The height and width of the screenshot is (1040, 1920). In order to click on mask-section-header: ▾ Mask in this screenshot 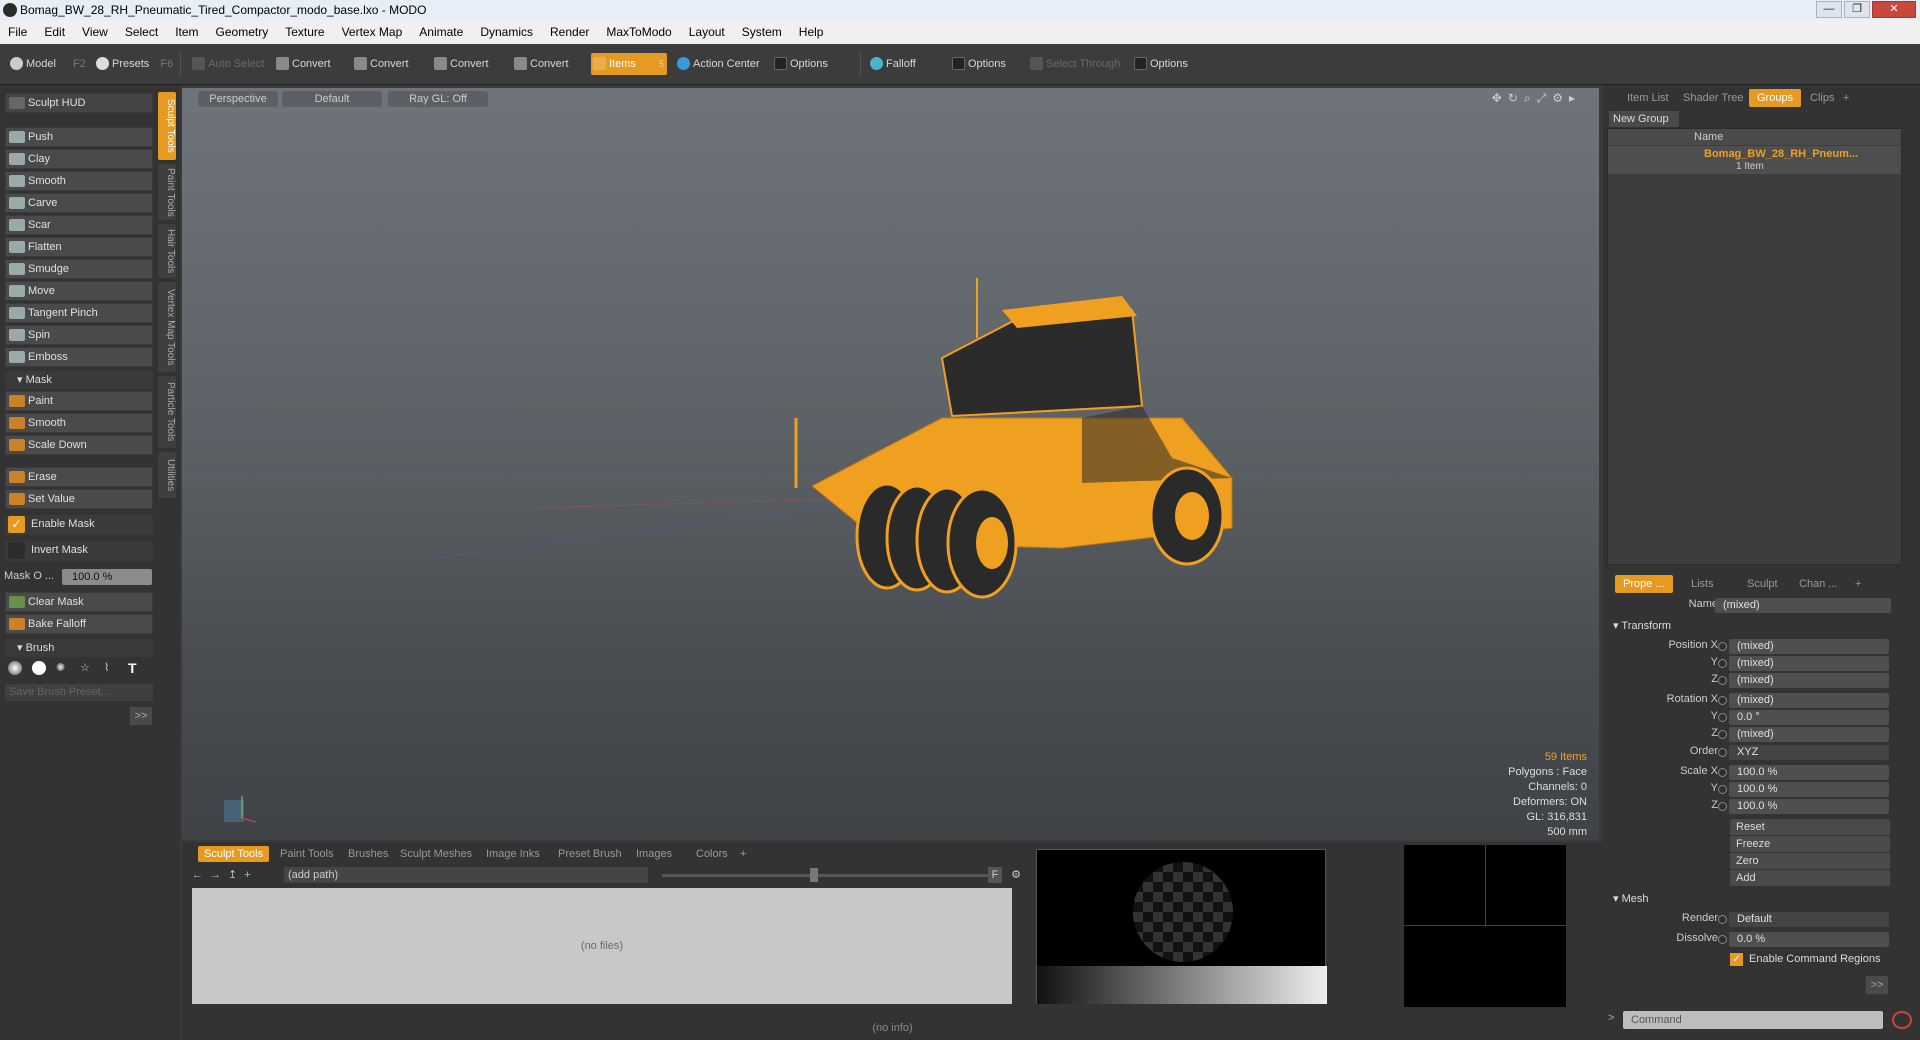, I will do `click(79, 380)`.